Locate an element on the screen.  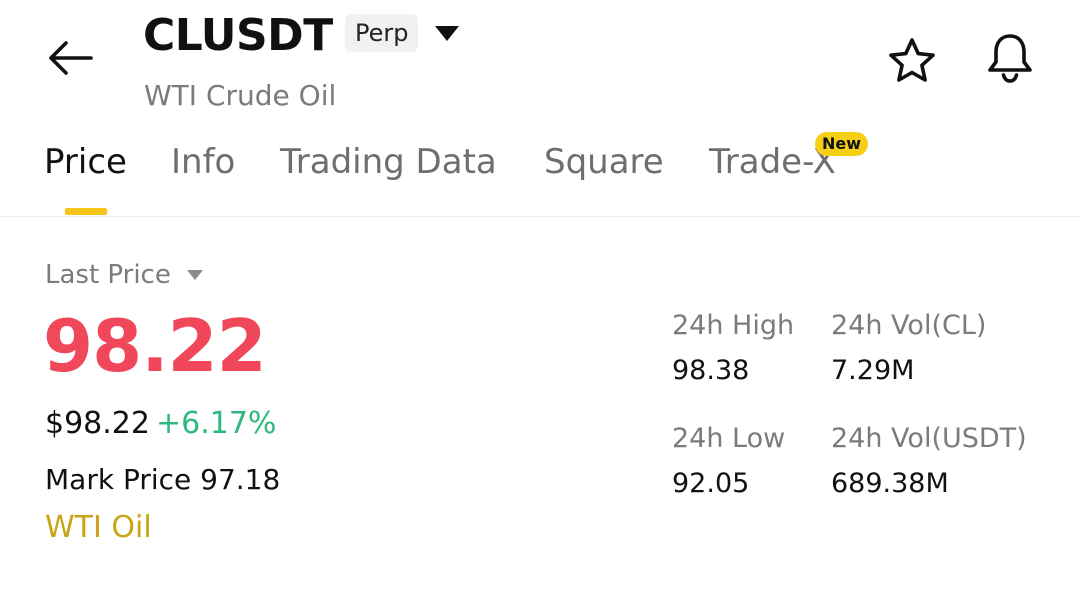
high-24h-label: 24h High is located at coordinates (733, 325).